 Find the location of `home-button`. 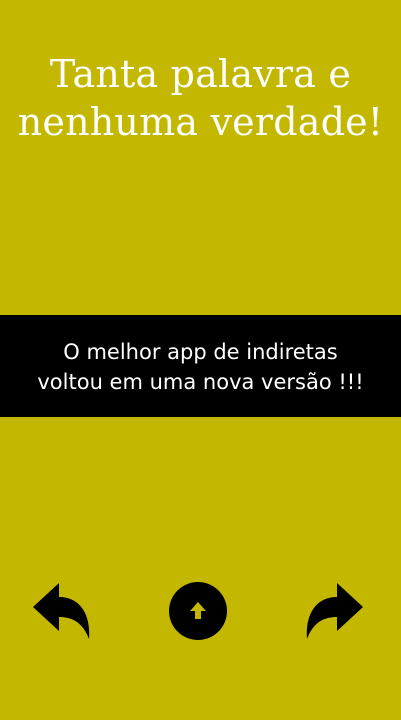

home-button is located at coordinates (198, 611).